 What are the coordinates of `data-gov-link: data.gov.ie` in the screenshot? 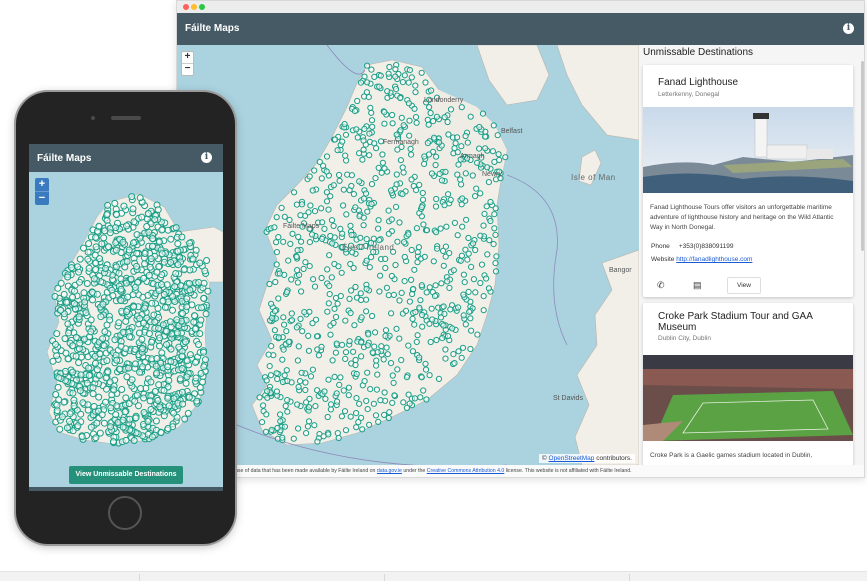 It's located at (389, 471).